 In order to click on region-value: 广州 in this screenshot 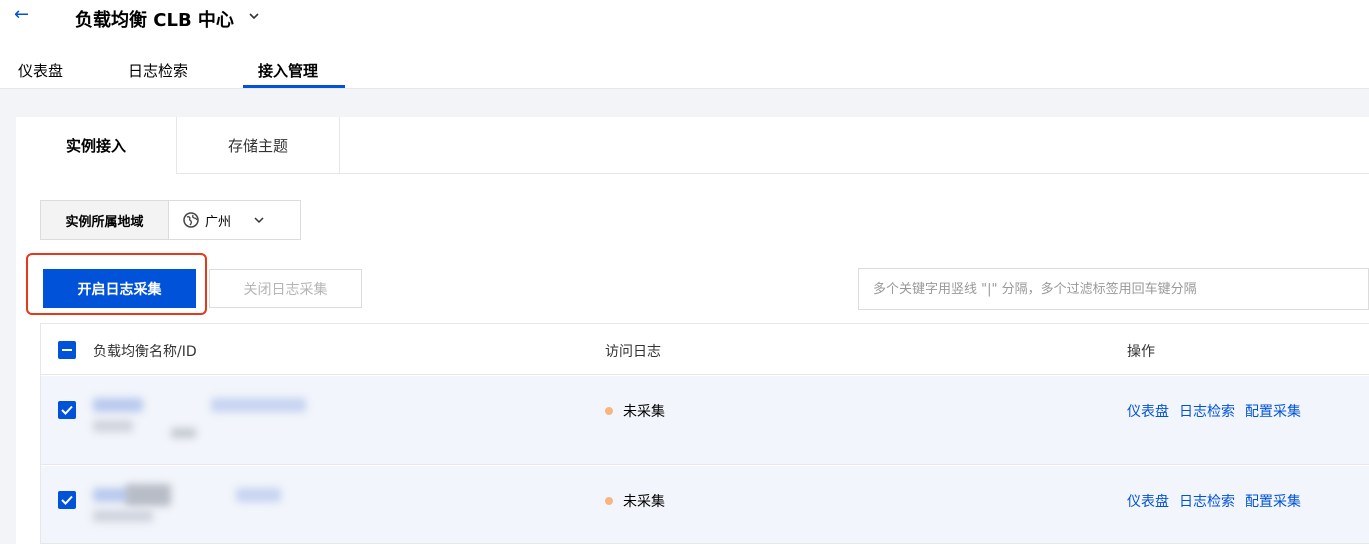, I will do `click(218, 222)`.